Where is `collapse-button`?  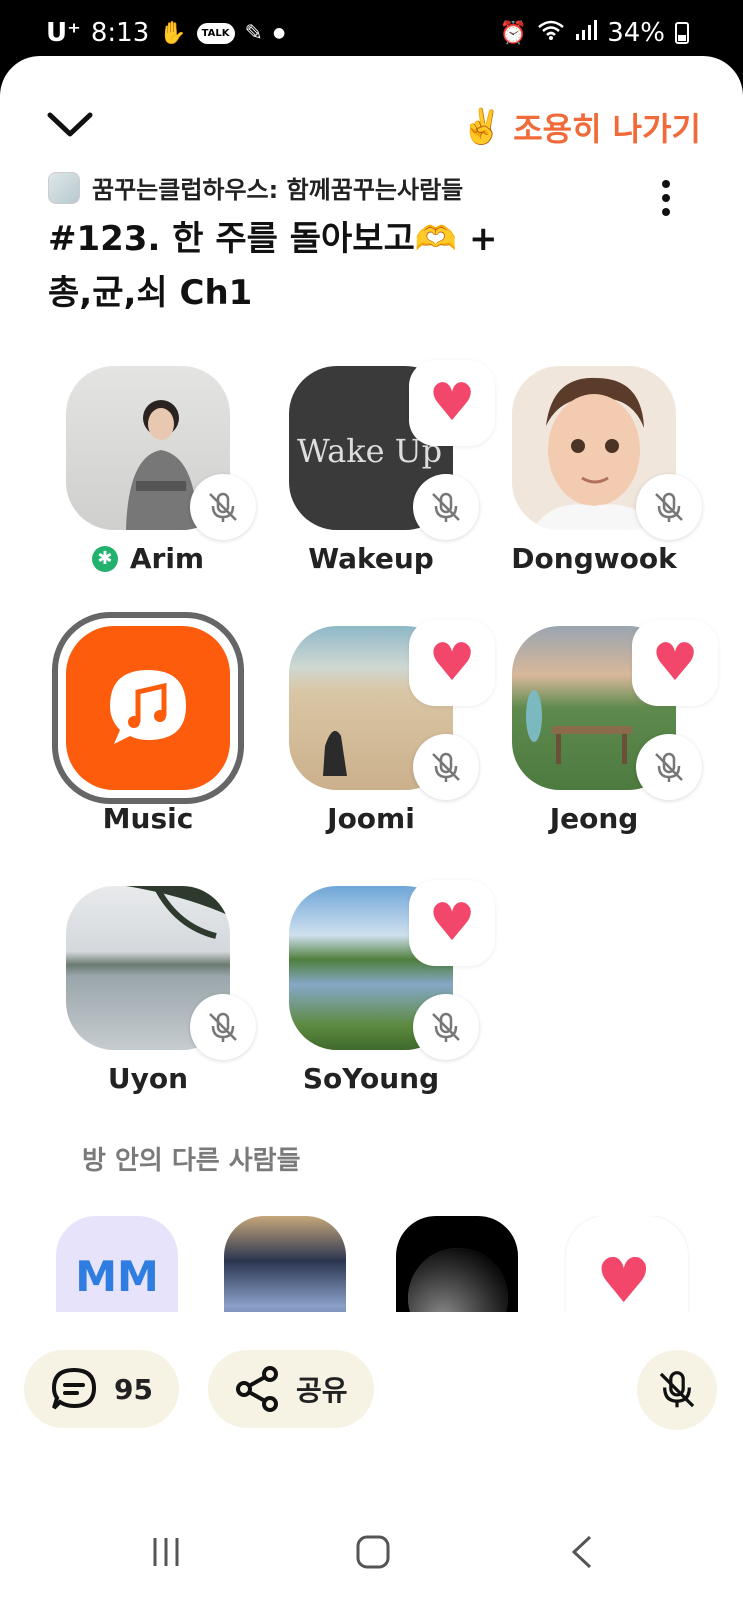
collapse-button is located at coordinates (70, 130).